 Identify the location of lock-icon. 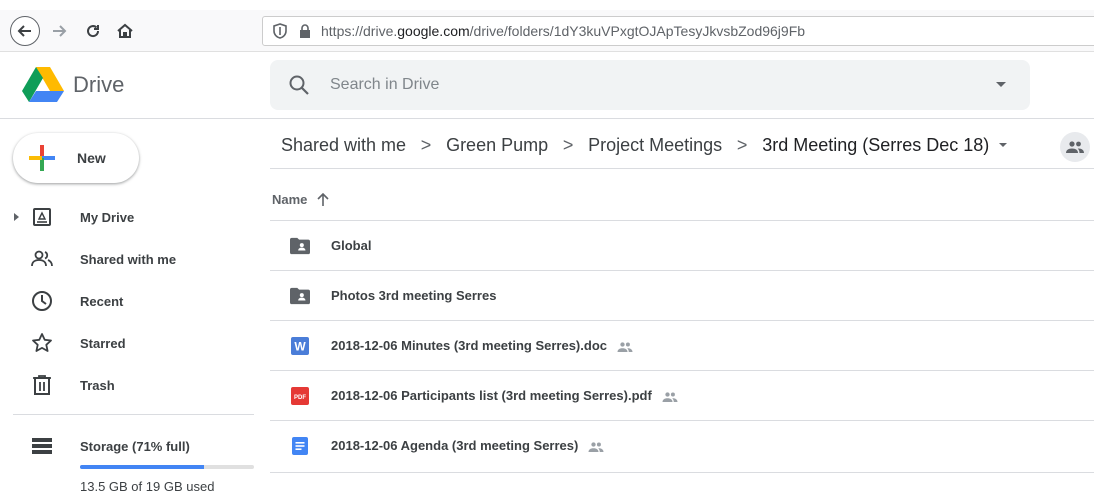
(305, 31).